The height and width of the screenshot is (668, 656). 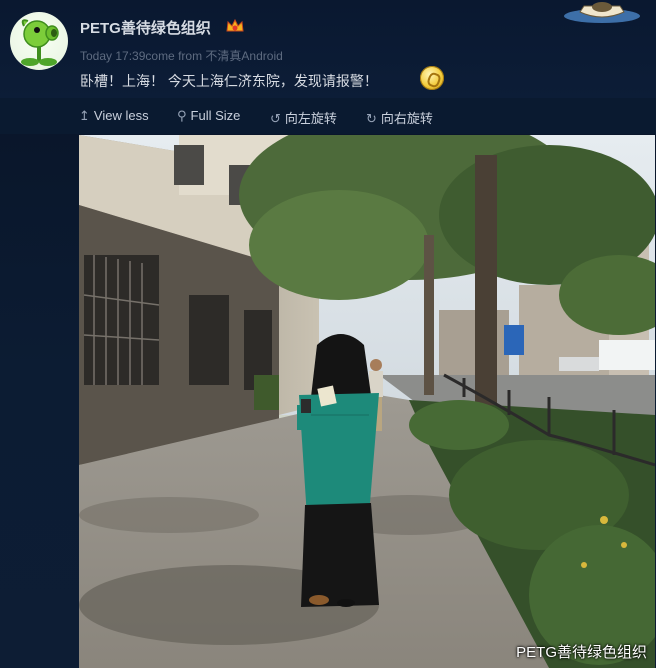 I want to click on post-text: 卧槽！上海！ 今天上海仁济东院，发现请报警！, so click(x=229, y=81).